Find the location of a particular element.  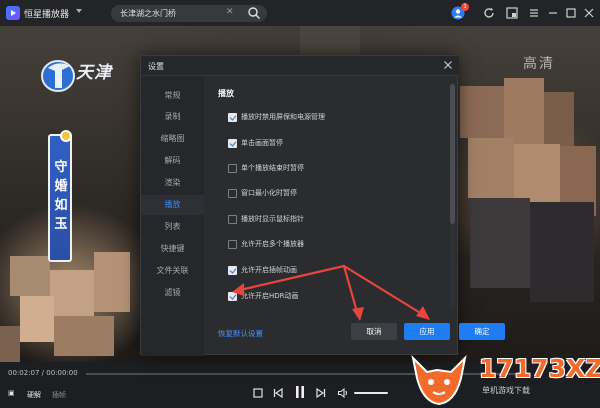

notification-badge: 1 is located at coordinates (465, 7).